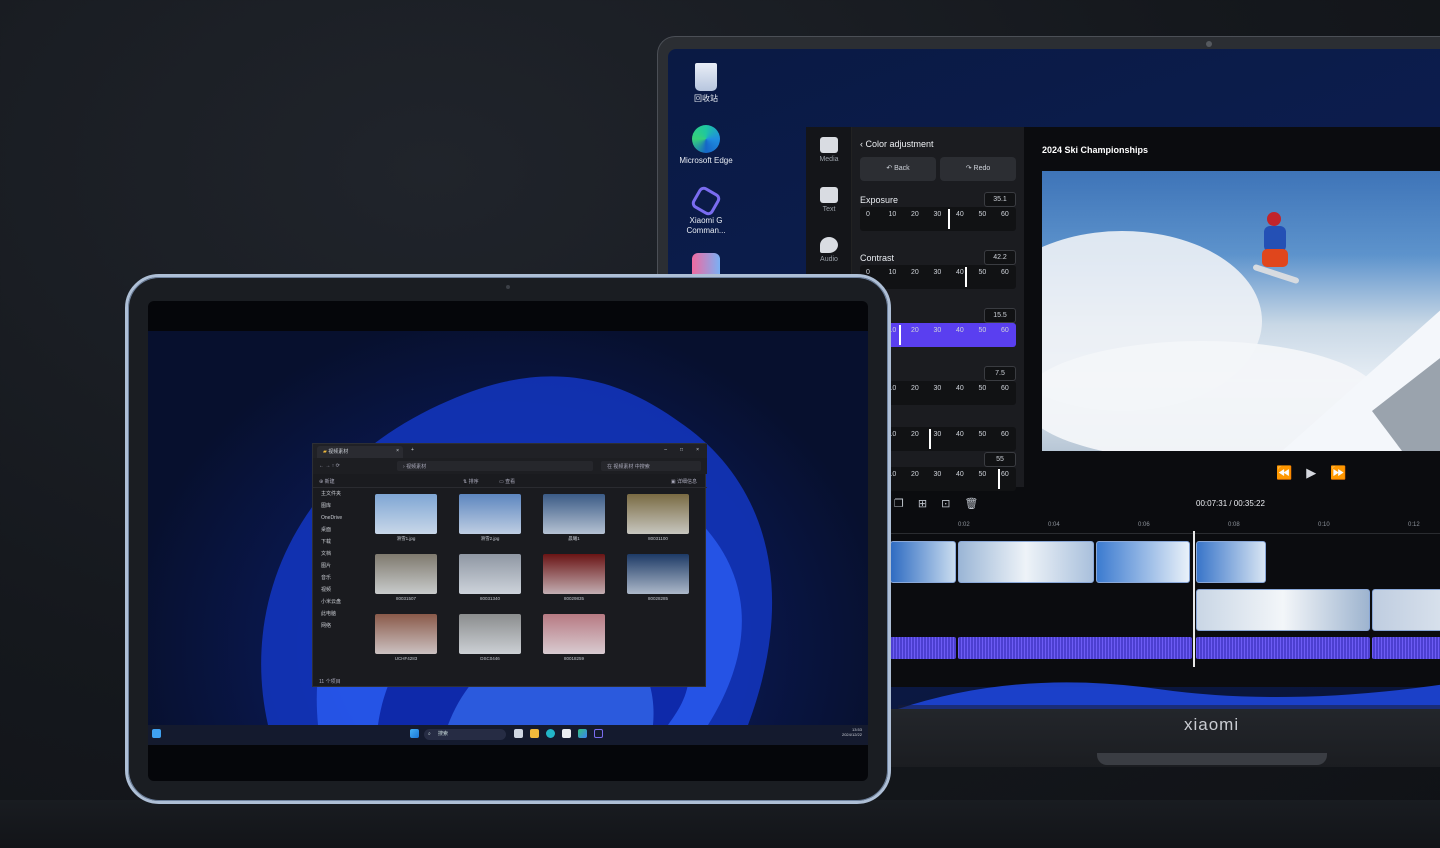 The width and height of the screenshot is (1440, 848). I want to click on close-icon: ×, so click(697, 450).